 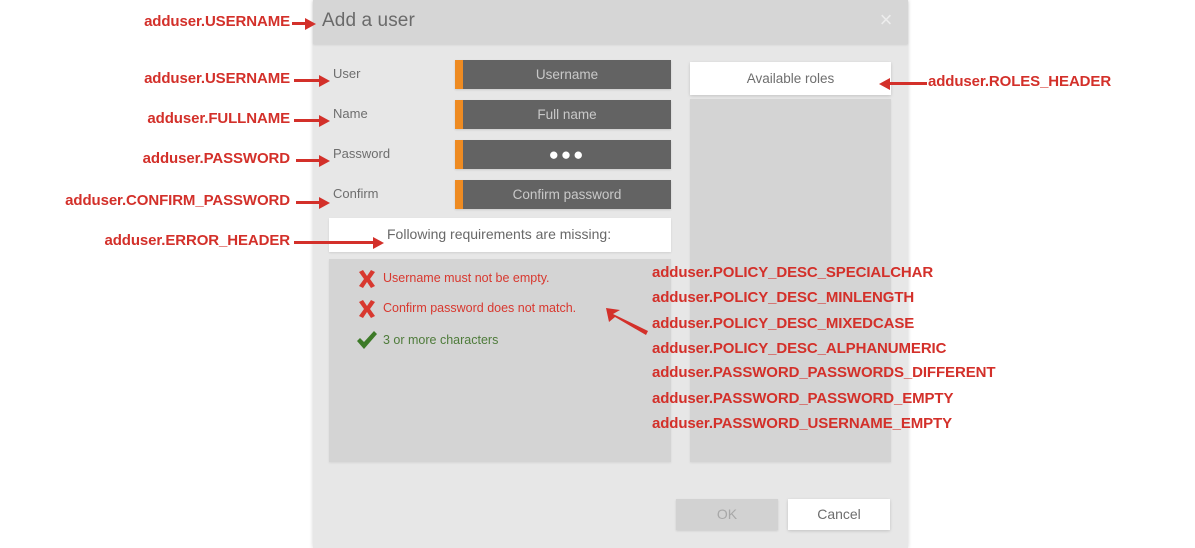 What do you see at coordinates (367, 341) in the screenshot?
I see `check-icon` at bounding box center [367, 341].